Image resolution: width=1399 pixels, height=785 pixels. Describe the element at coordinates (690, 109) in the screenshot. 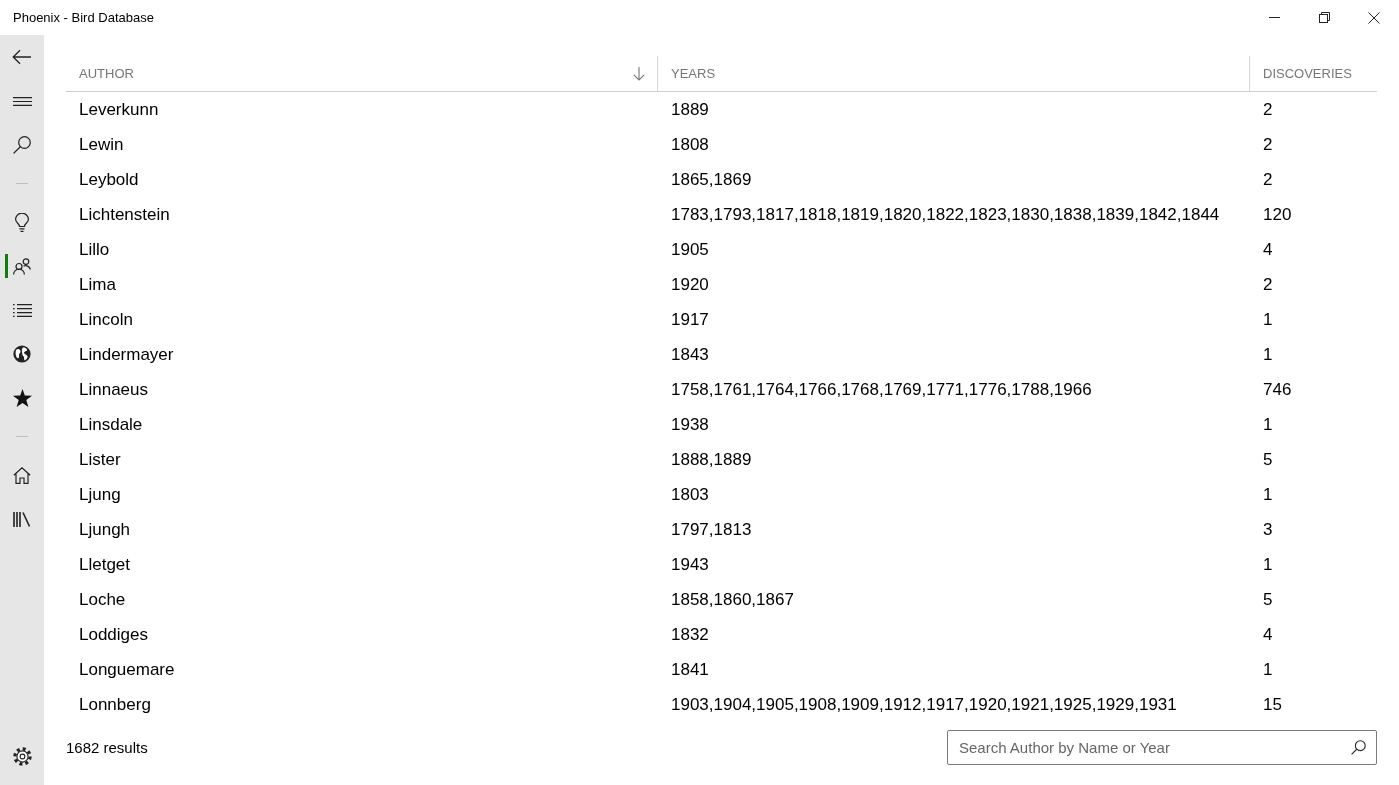

I see `discovery-years: 1889` at that location.